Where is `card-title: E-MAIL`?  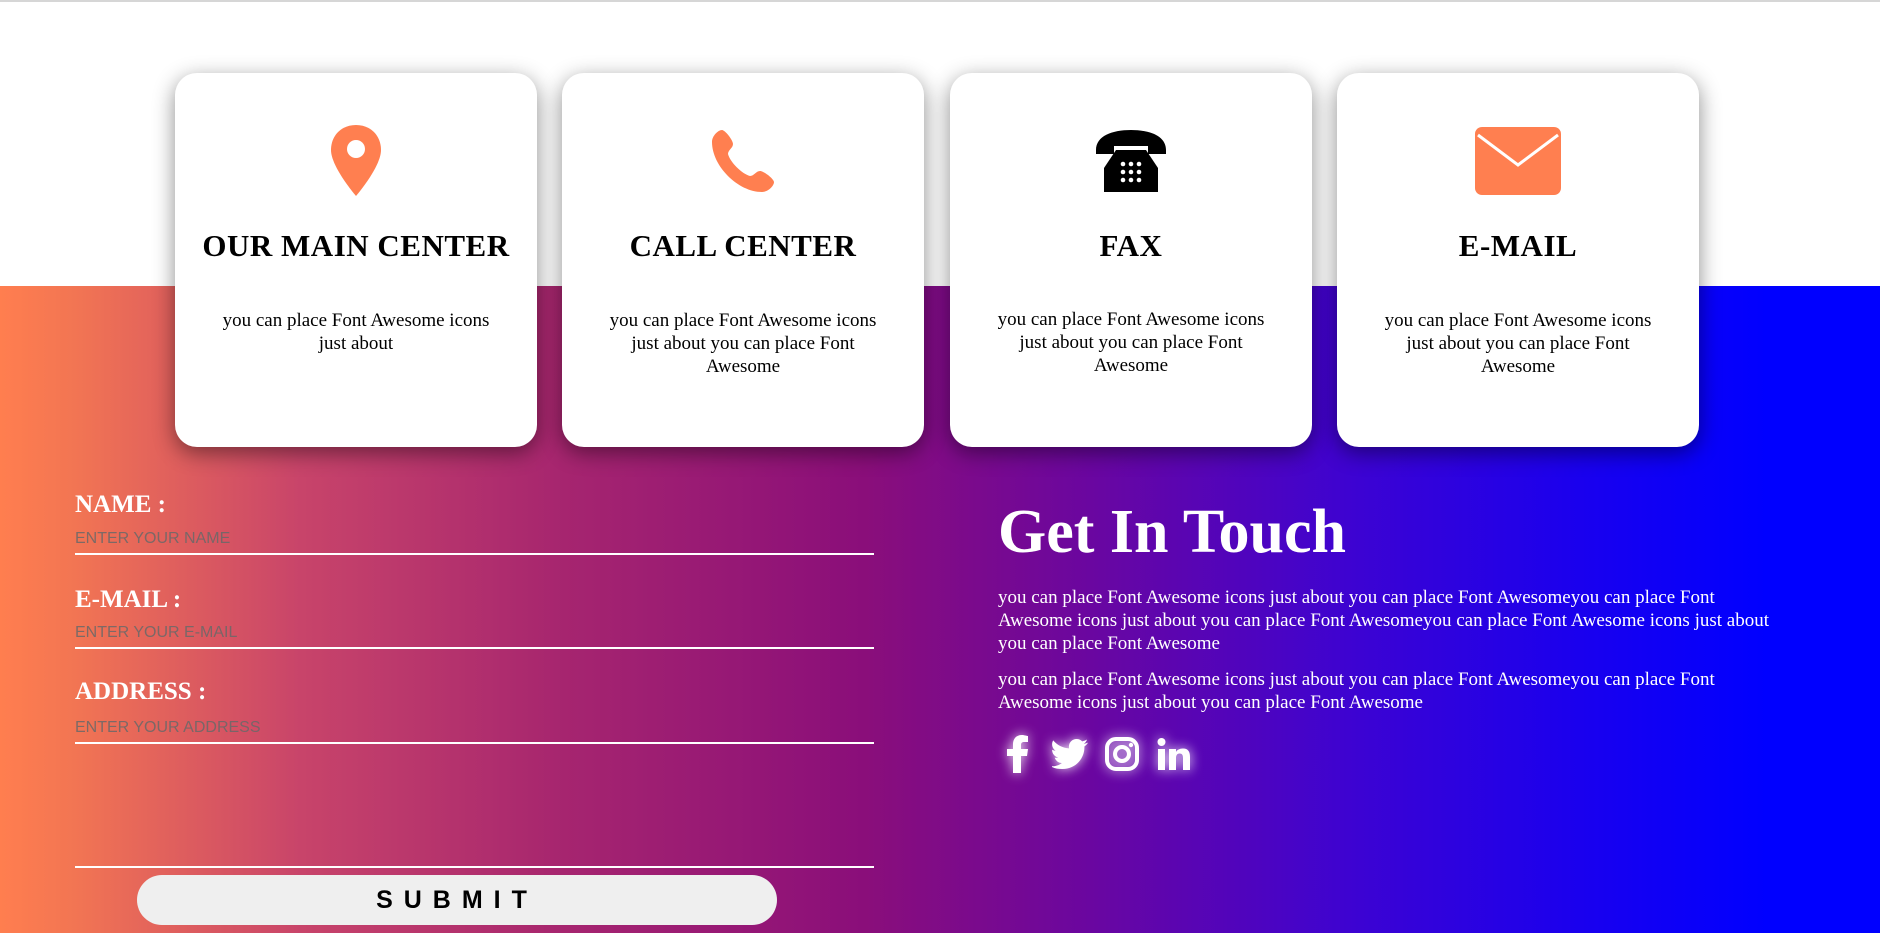 card-title: E-MAIL is located at coordinates (1518, 245).